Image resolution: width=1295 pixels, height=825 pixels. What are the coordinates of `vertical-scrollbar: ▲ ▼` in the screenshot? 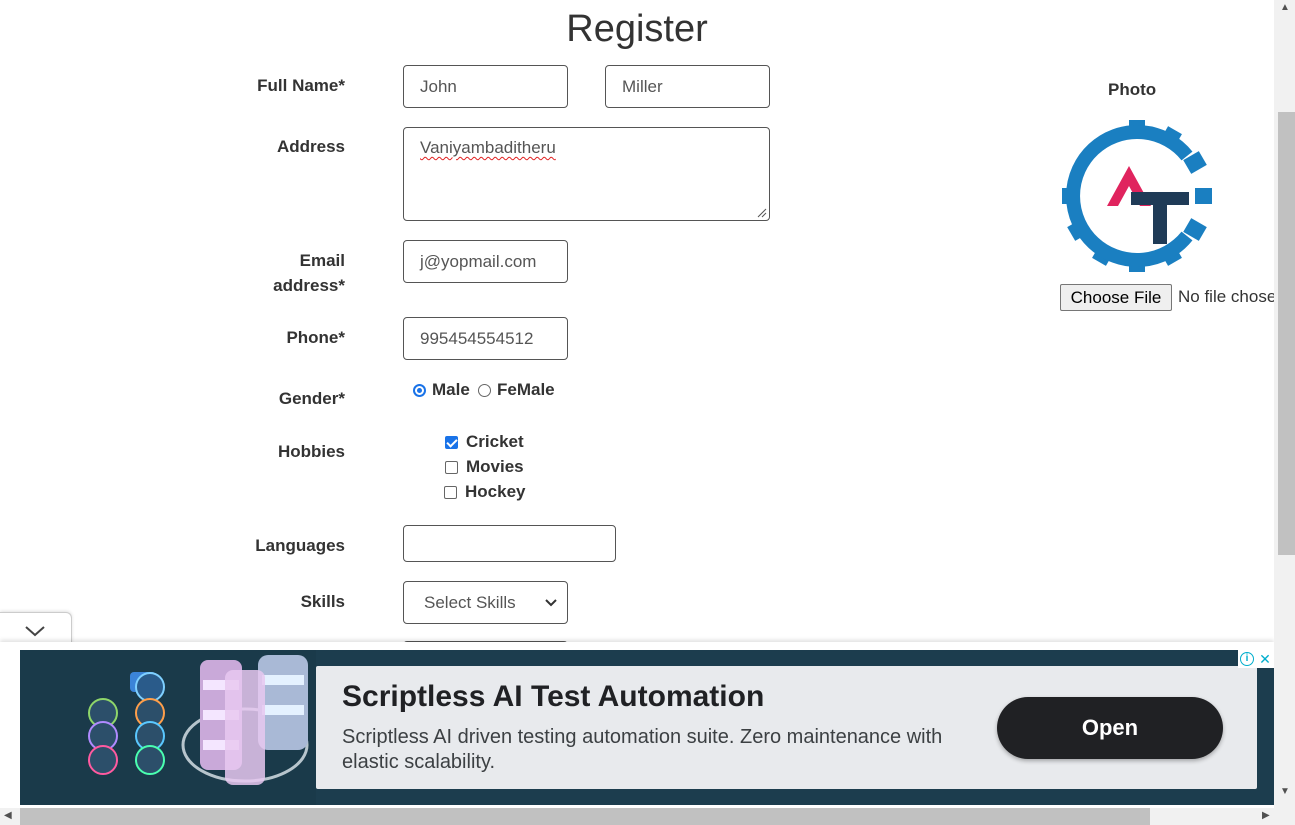 It's located at (1284, 404).